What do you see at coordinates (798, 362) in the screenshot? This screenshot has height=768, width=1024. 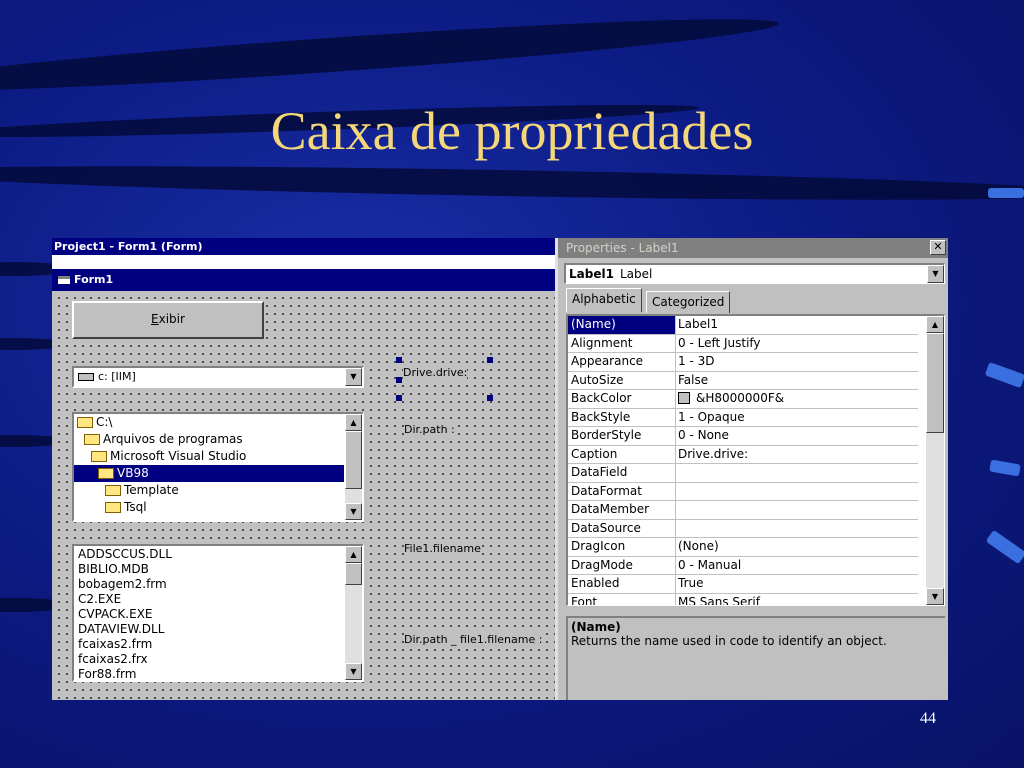 I see `property-value: 1 - 3D` at bounding box center [798, 362].